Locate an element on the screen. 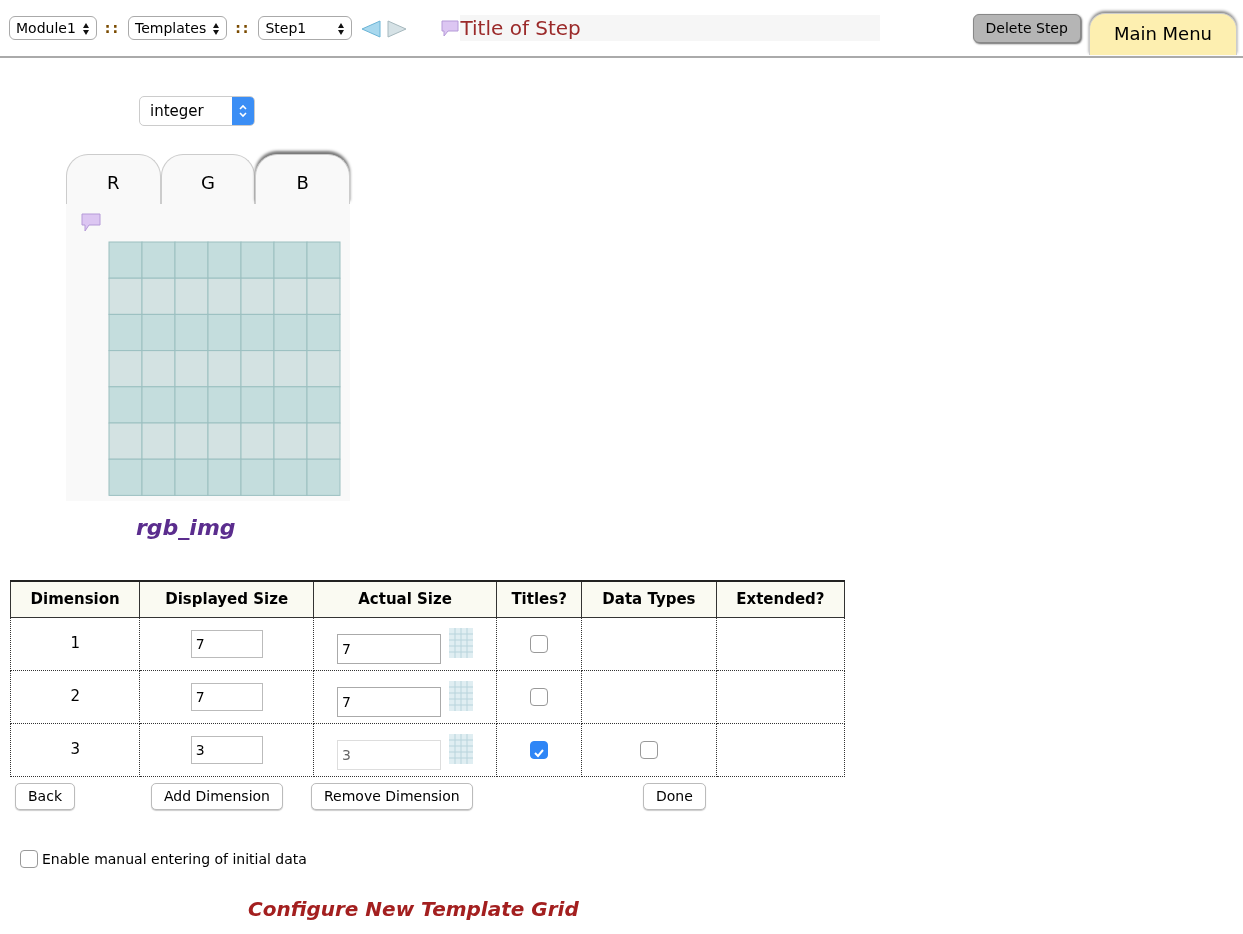  displayed-size-field: 3 is located at coordinates (226, 749).